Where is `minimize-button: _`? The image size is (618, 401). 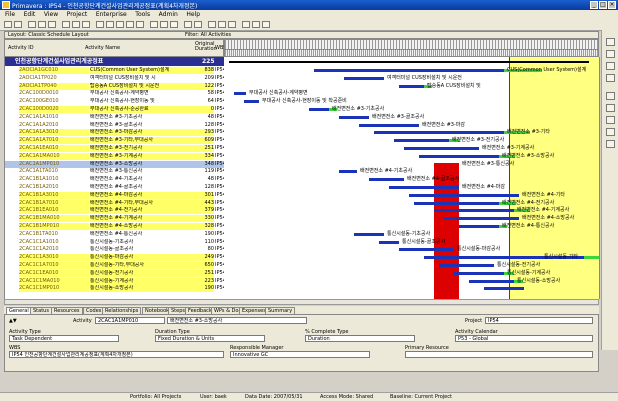
minimize-button: _ is located at coordinates (594, 5).